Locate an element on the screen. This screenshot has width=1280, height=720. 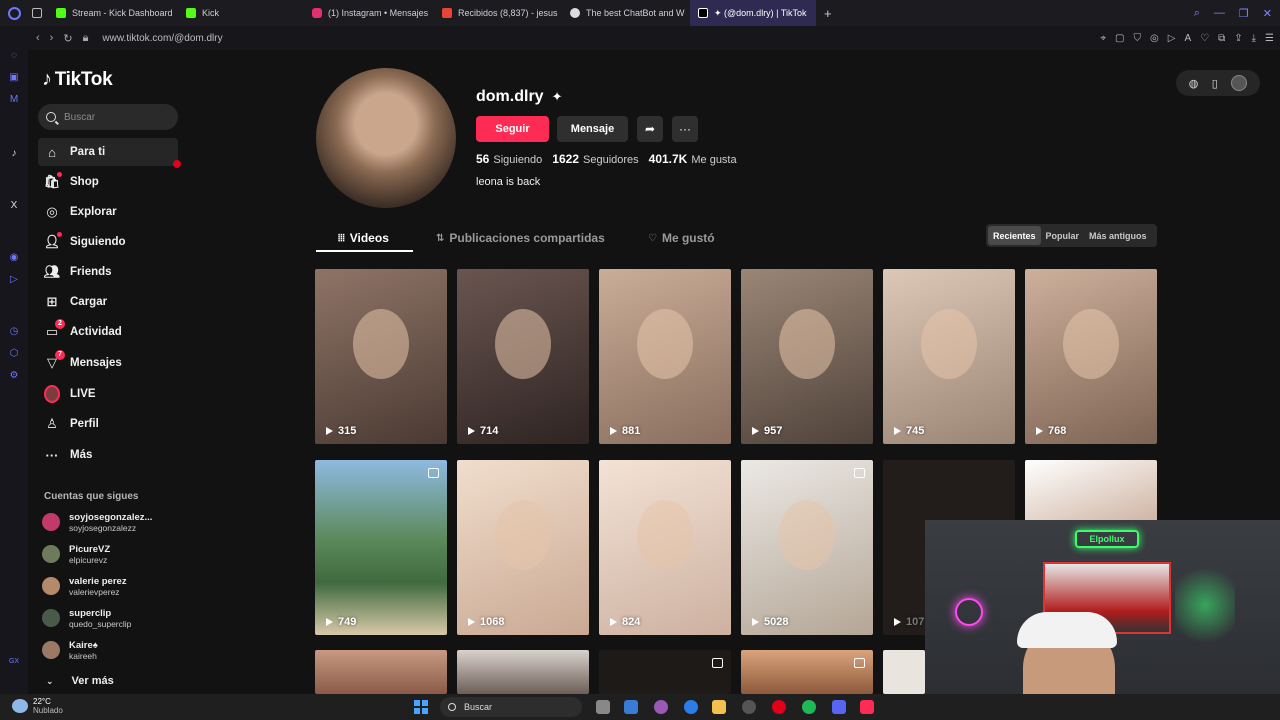
snapshot-icon: ▢ is located at coordinates (1119, 38).